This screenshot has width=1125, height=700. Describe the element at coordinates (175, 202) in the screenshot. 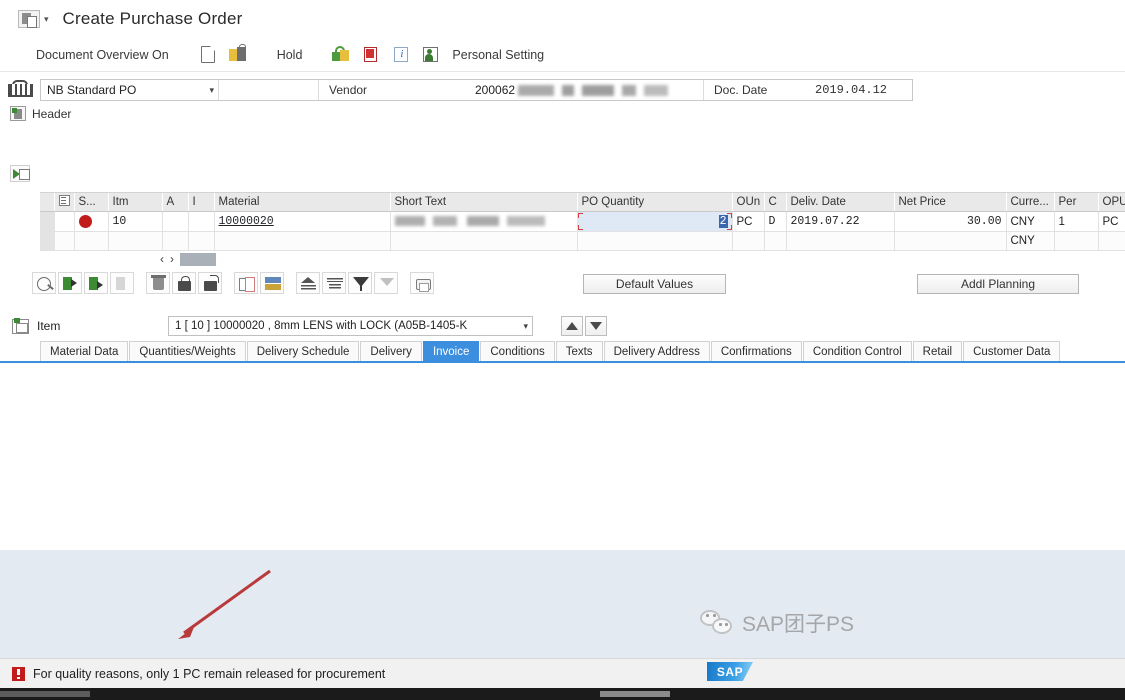

I see `column-header-a: A` at that location.